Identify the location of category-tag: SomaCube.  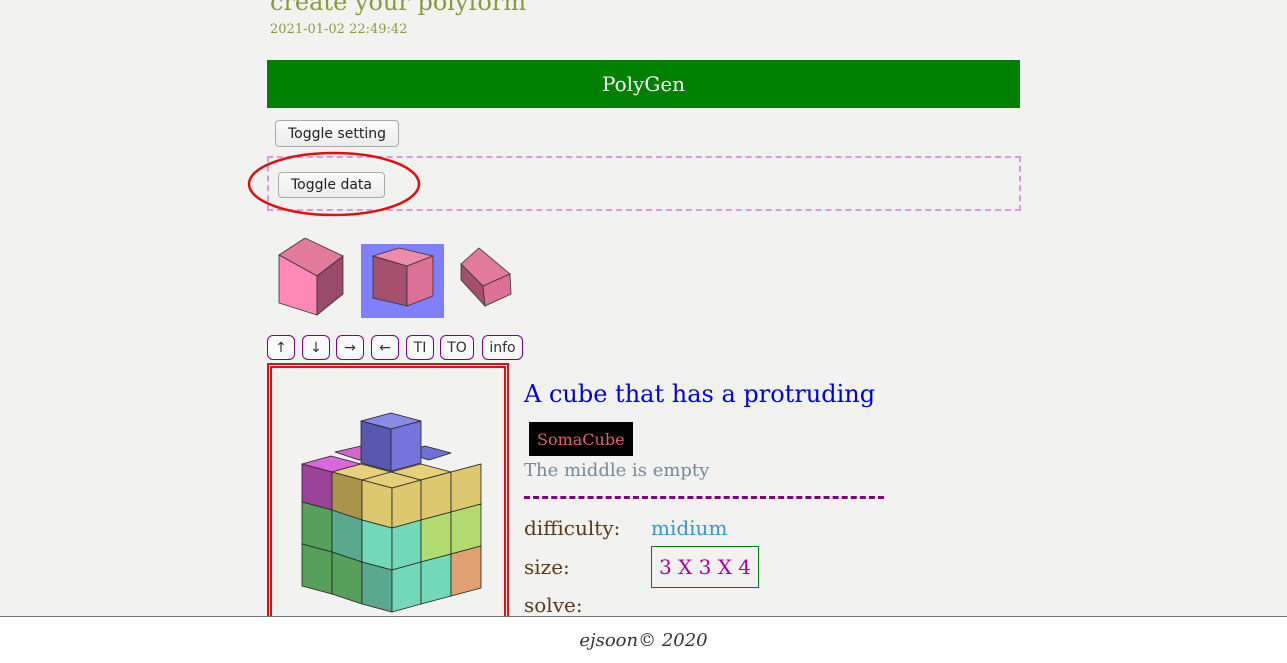
(581, 439).